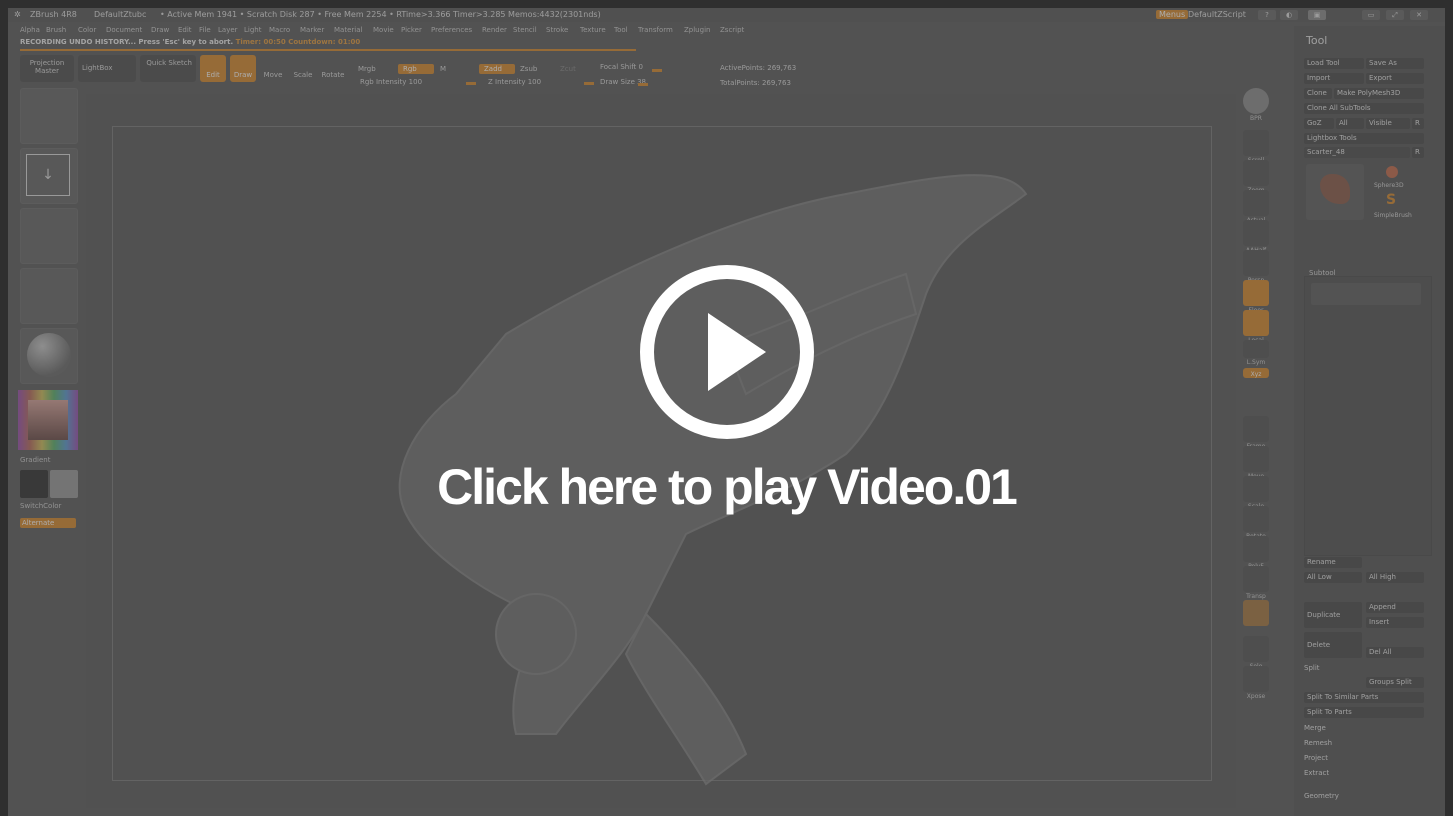 This screenshot has width=1453, height=816. I want to click on play-icon, so click(727, 352).